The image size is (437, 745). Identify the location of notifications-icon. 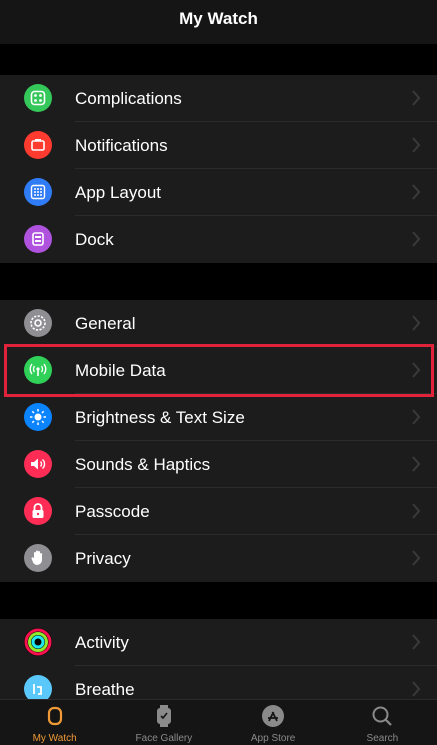
(38, 145).